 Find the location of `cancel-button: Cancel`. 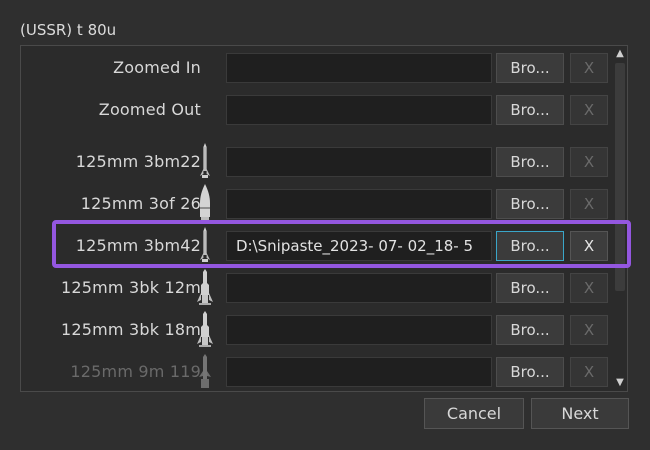

cancel-button: Cancel is located at coordinates (474, 413).